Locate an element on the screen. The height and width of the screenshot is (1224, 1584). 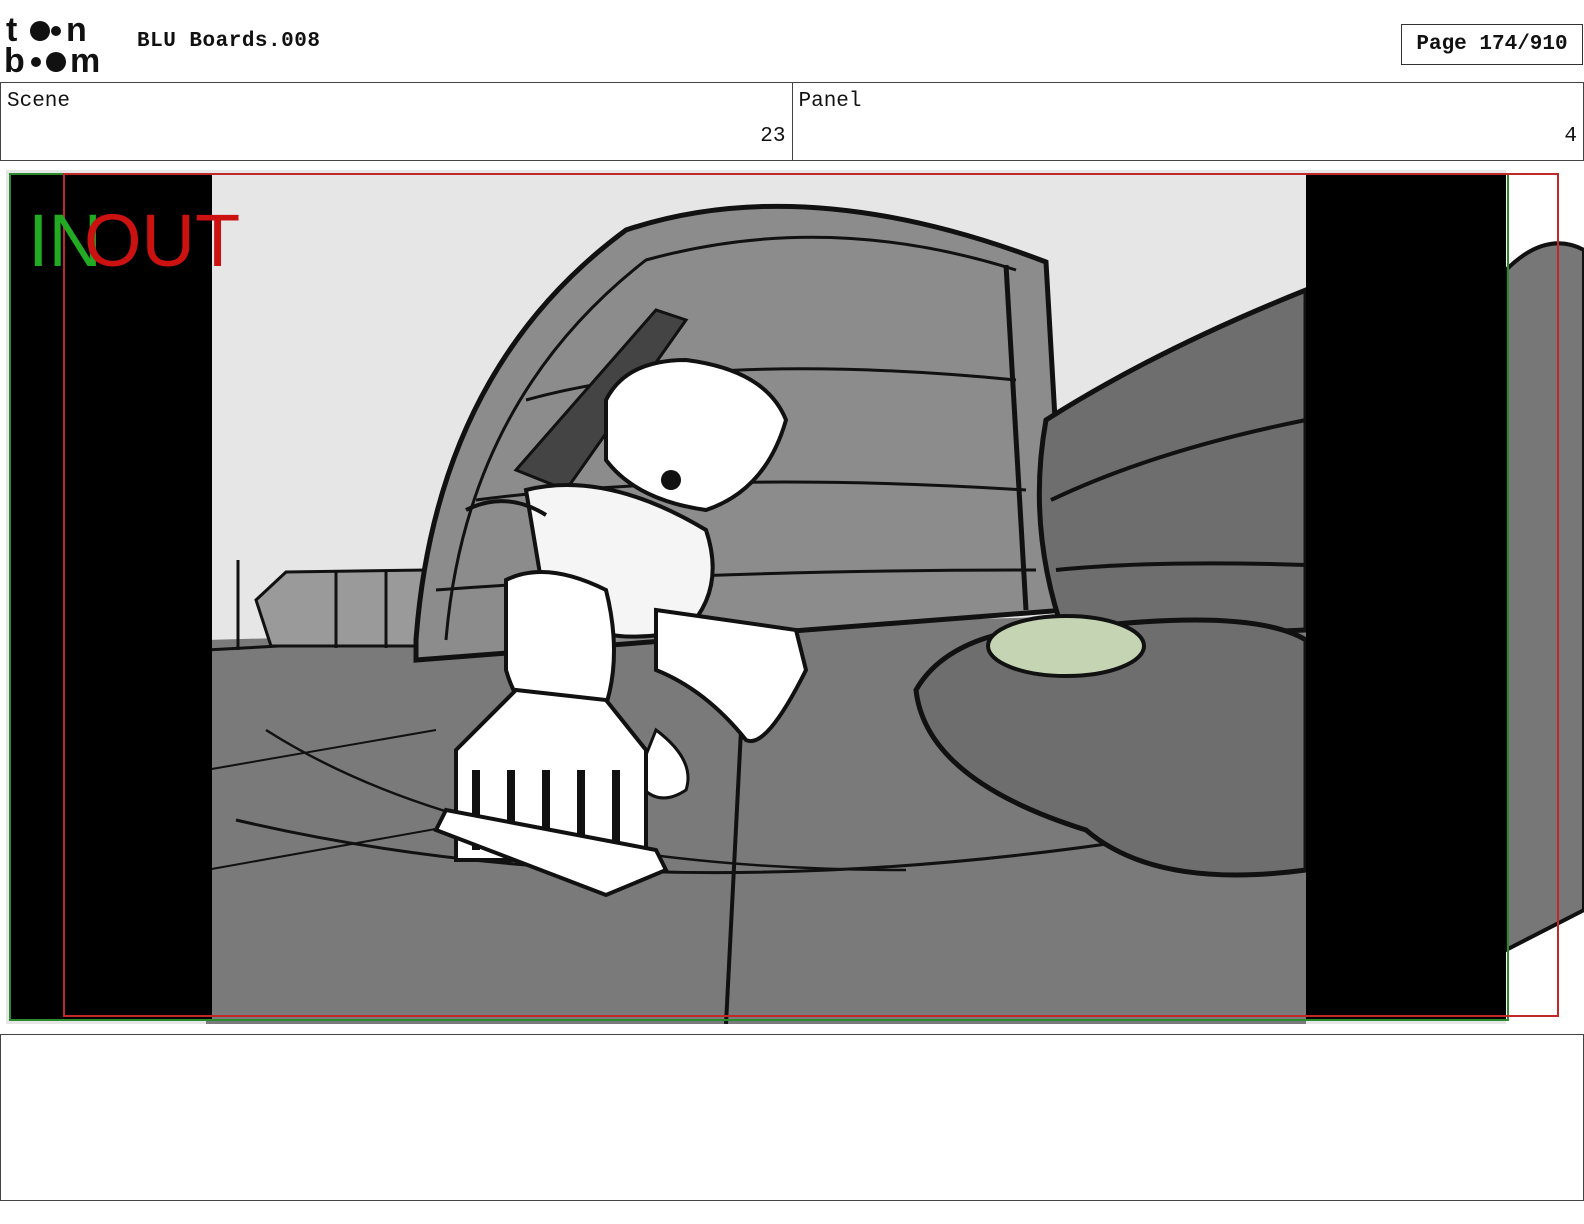
document-title: BLU Boards.008 is located at coordinates (229, 41).